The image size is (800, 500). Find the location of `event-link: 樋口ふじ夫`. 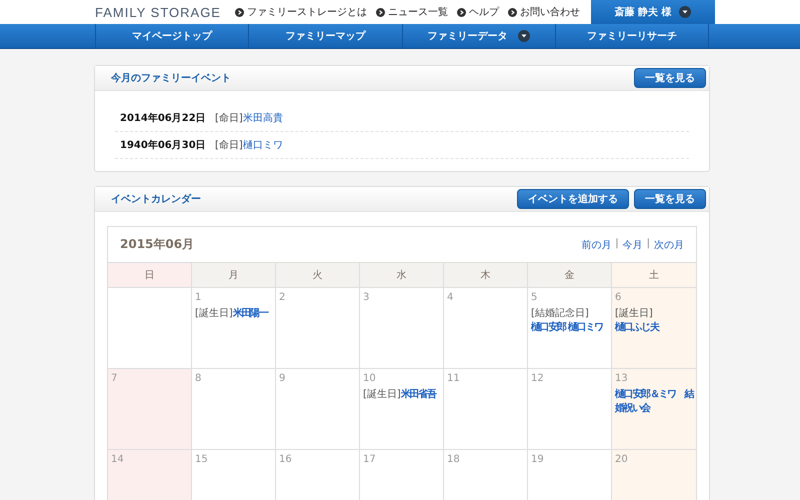

event-link: 樋口ふじ夫 is located at coordinates (637, 327).